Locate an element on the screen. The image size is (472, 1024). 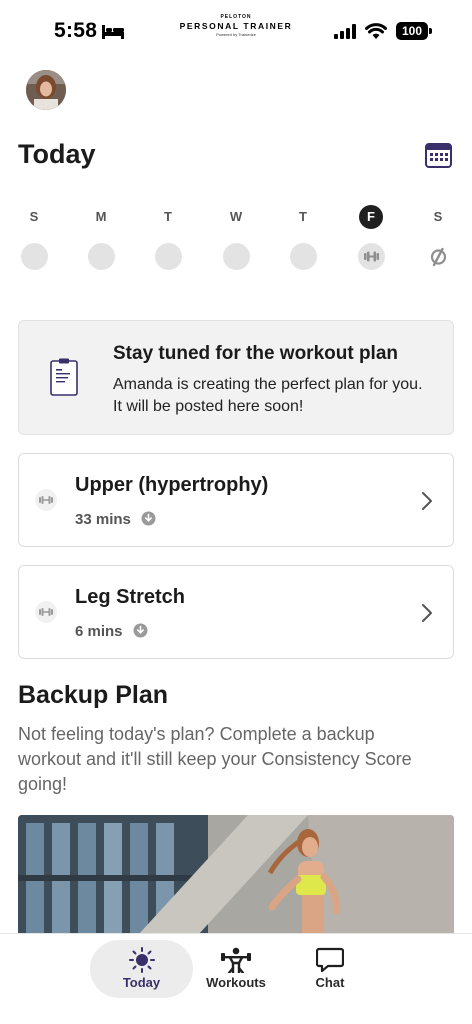
info-card-title: Stay tuned for the workout plan is located at coordinates (256, 353).